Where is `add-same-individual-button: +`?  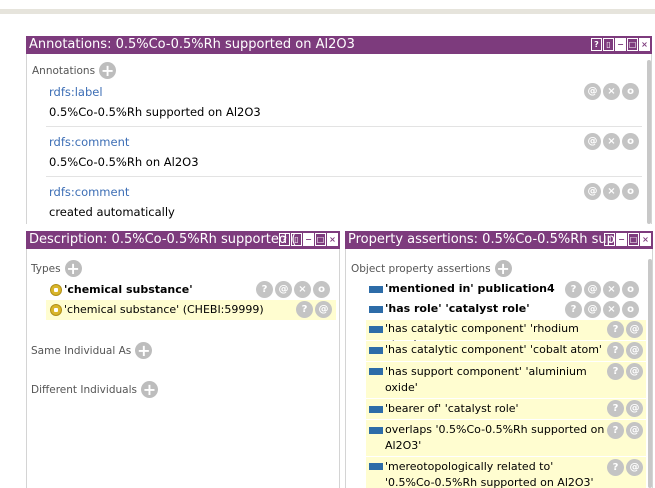
add-same-individual-button: + is located at coordinates (144, 350).